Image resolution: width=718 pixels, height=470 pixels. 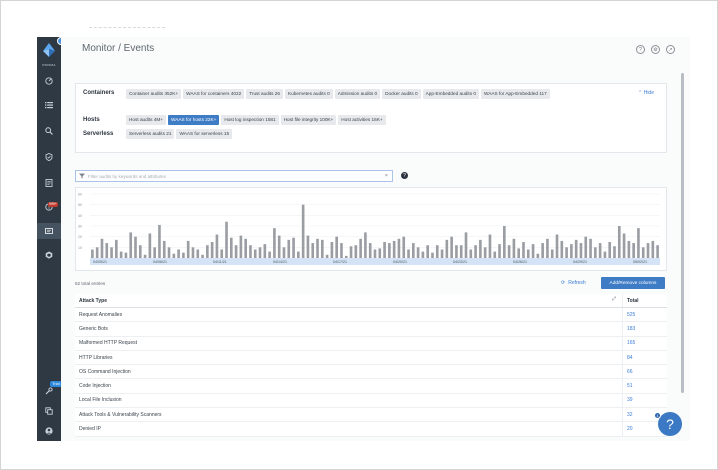 What do you see at coordinates (154, 94) in the screenshot?
I see `filter-chip: Container audits 352K+` at bounding box center [154, 94].